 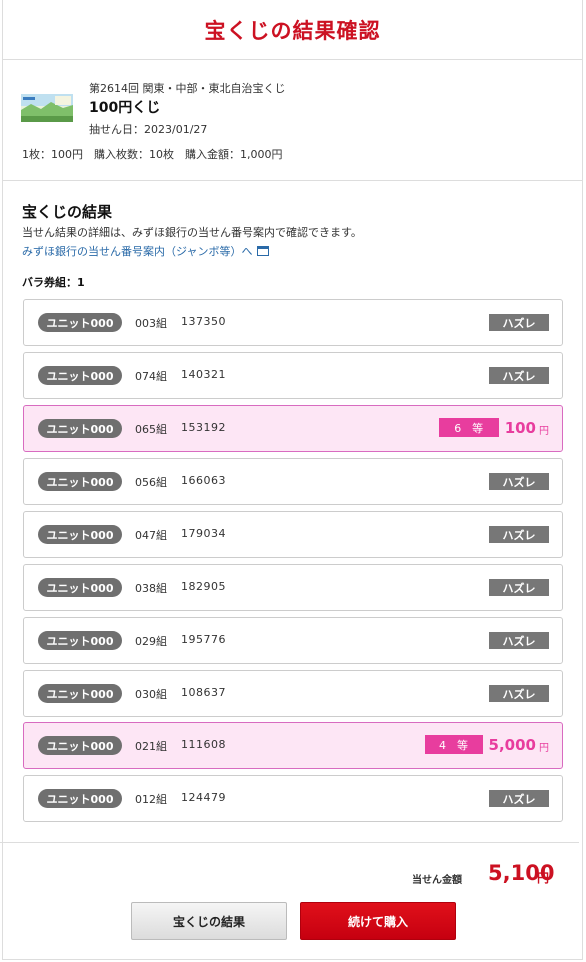 What do you see at coordinates (293, 322) in the screenshot?
I see `result-row: ユニット000 003組 137350 ハズレ` at bounding box center [293, 322].